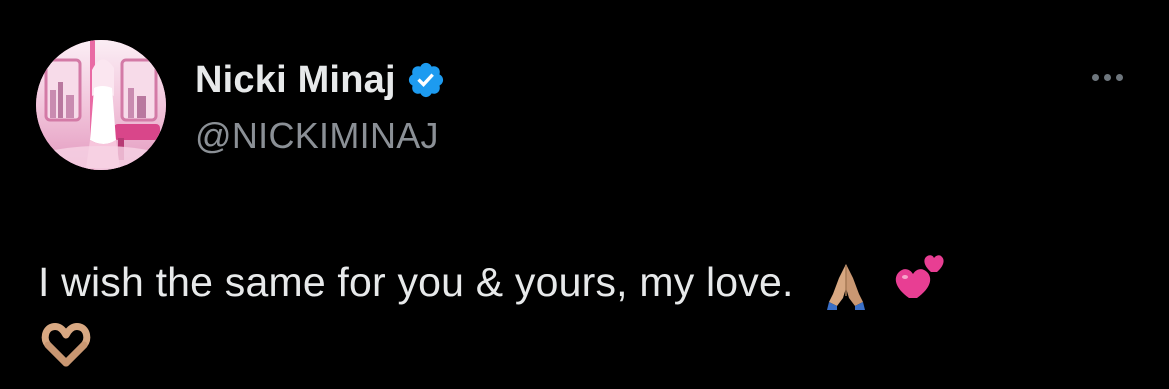  What do you see at coordinates (317, 136) in the screenshot?
I see `author-handle: @NICKIMINAJ` at bounding box center [317, 136].